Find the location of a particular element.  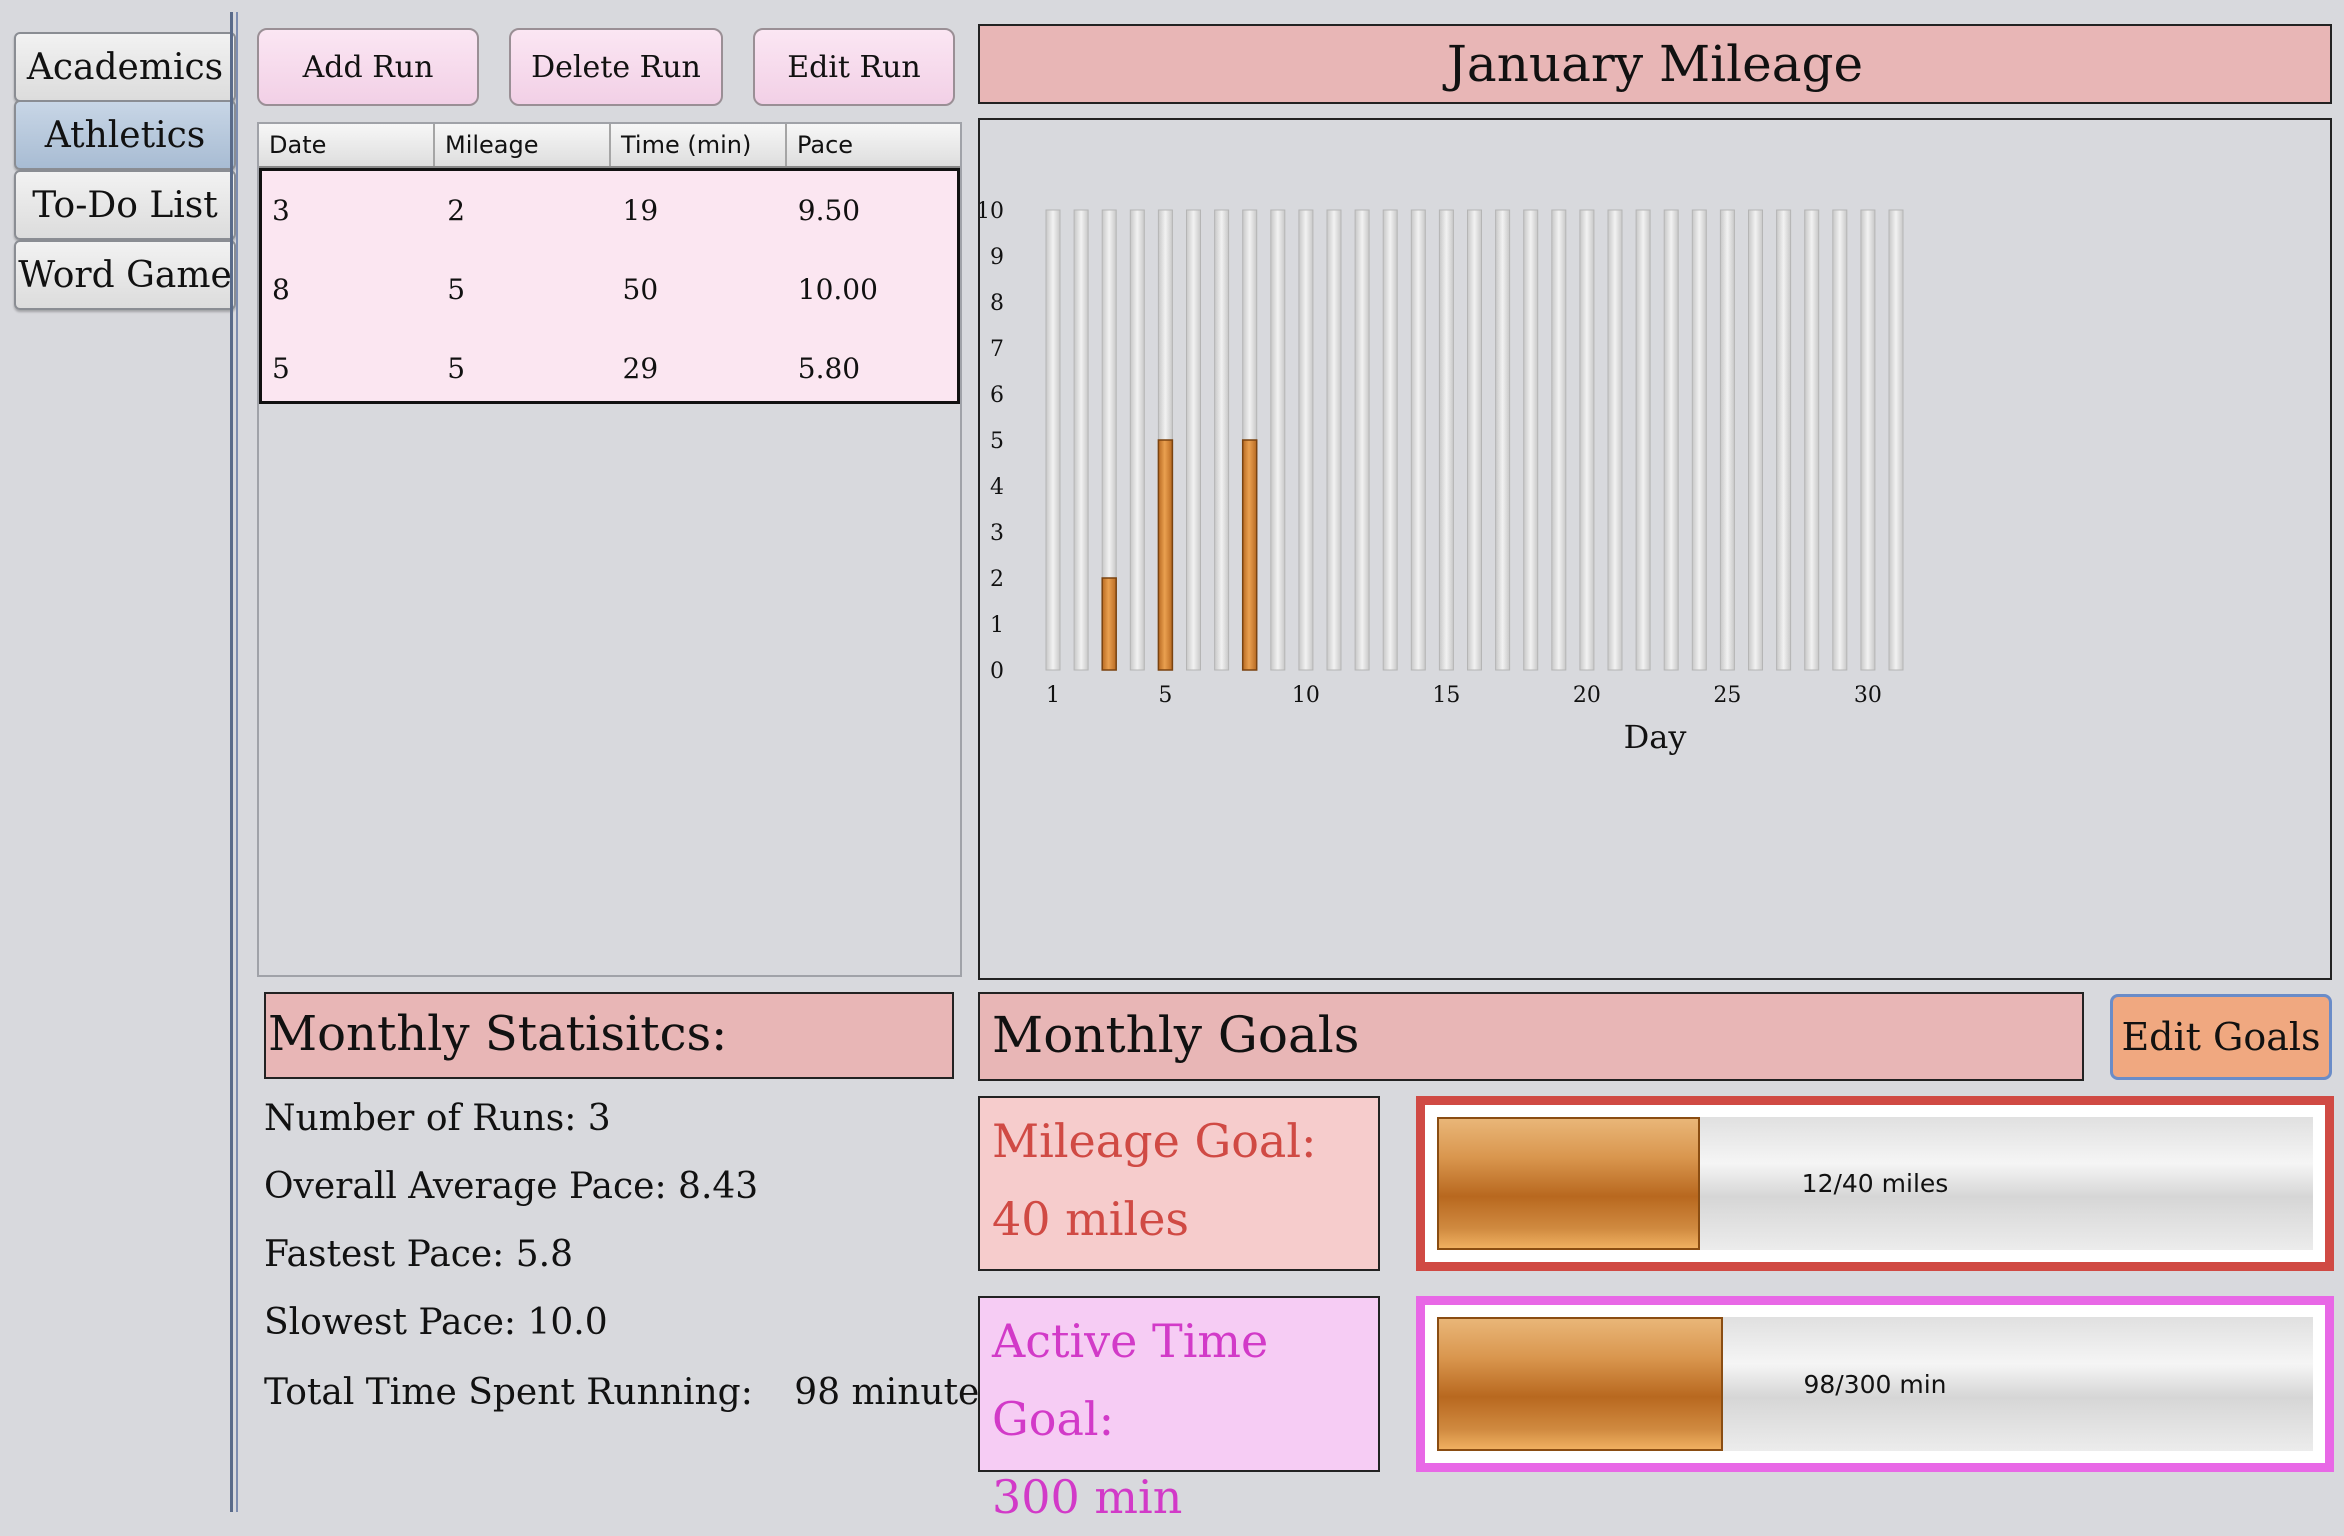

cell-date: 5 is located at coordinates (281, 368).